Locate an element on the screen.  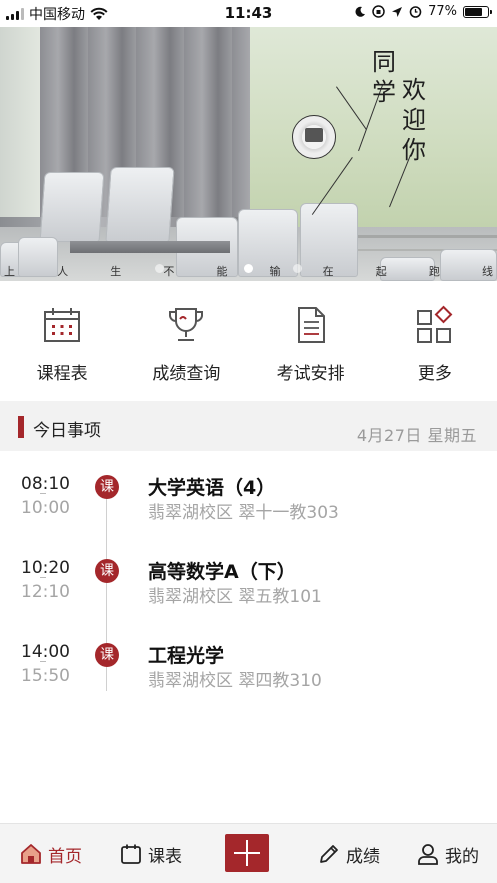
event-item: 10:20 12:10 课 高等数学A（下） 翡翠湖校区 翠五教101 is located at coordinates (248, 577).